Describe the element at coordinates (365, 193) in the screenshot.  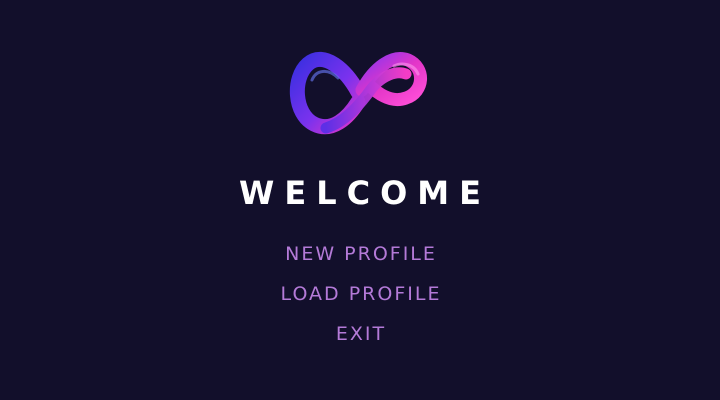
I see `page-title: WELCOME` at that location.